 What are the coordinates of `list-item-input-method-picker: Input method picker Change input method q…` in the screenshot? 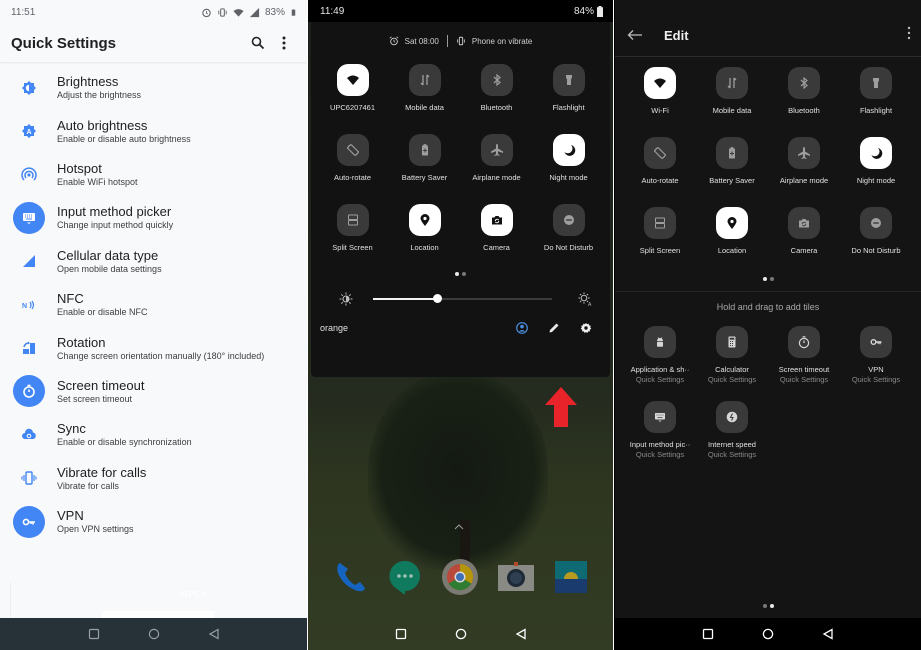 It's located at (153, 217).